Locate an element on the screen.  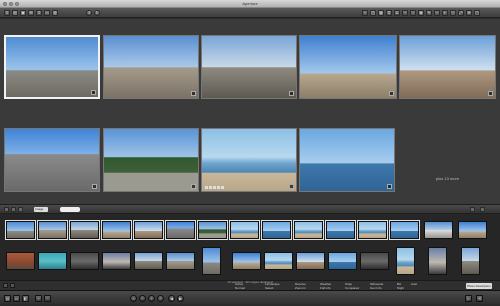
grid-view-icon is located at coordinates (6, 209).